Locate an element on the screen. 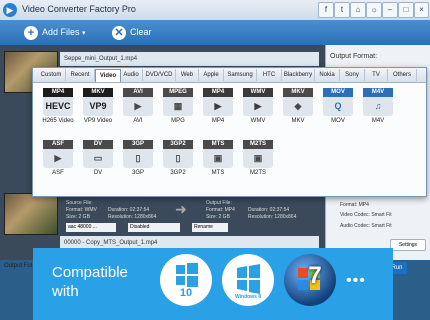 This screenshot has height=320, width=430. format-label: DV is located at coordinates (98, 173).